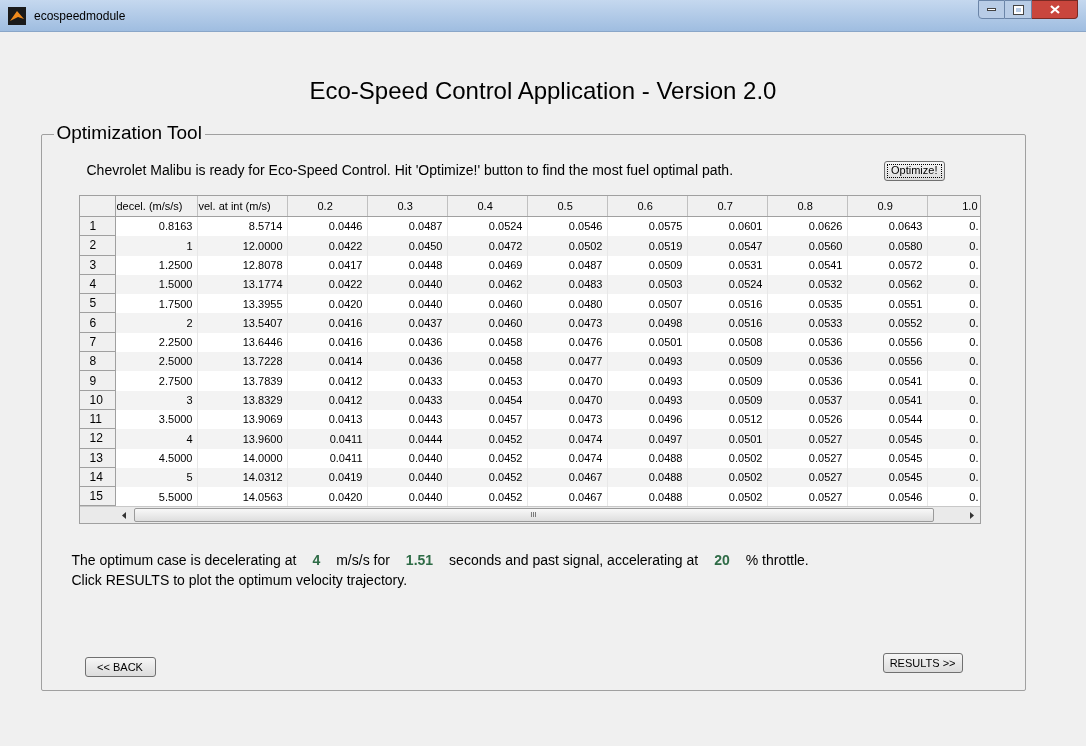 This screenshot has height=746, width=1086. Describe the element at coordinates (574, 561) in the screenshot. I see `result-text: seconds and past signal, accelerating at` at that location.